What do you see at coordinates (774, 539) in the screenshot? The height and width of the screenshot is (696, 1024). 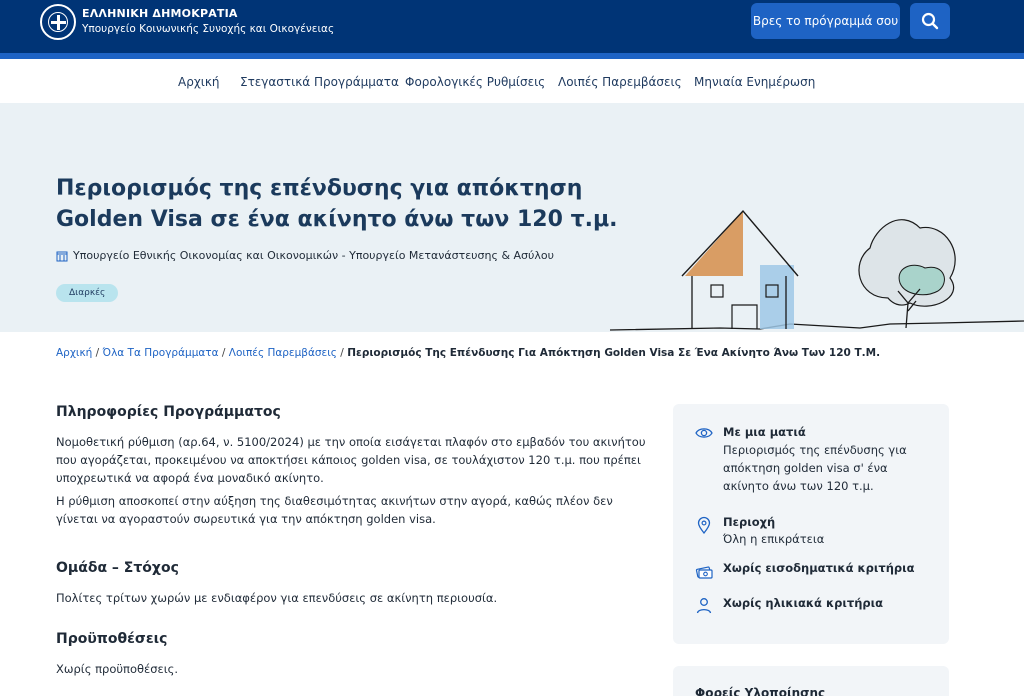 I see `region-text: Όλη η επικράτεια` at bounding box center [774, 539].